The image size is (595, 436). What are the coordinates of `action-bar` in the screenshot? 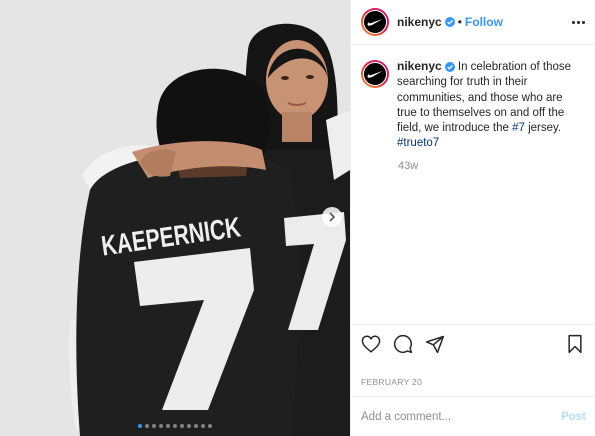 It's located at (473, 343).